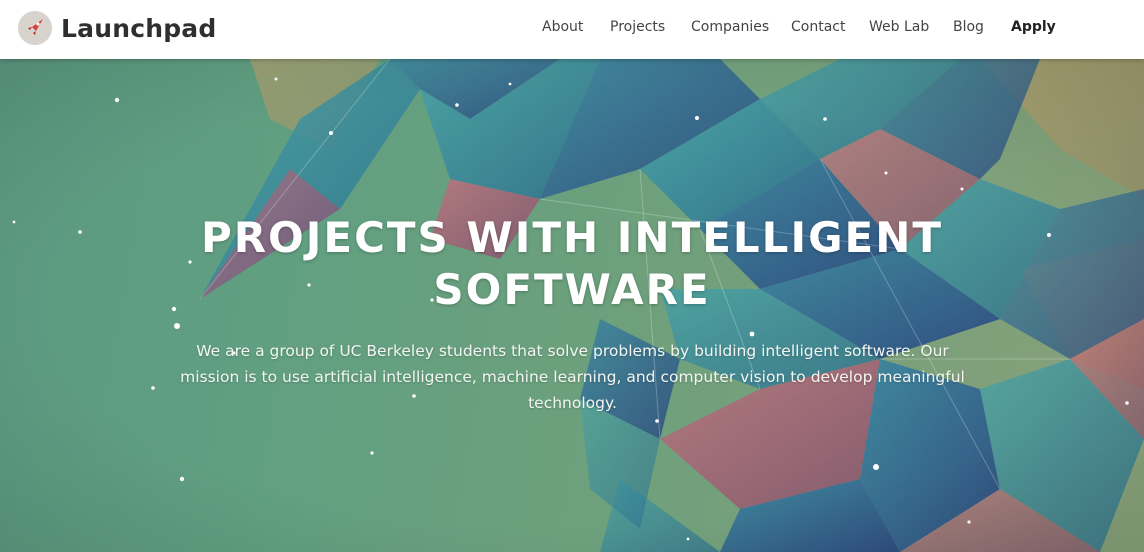  I want to click on nav-blog: Blog, so click(968, 27).